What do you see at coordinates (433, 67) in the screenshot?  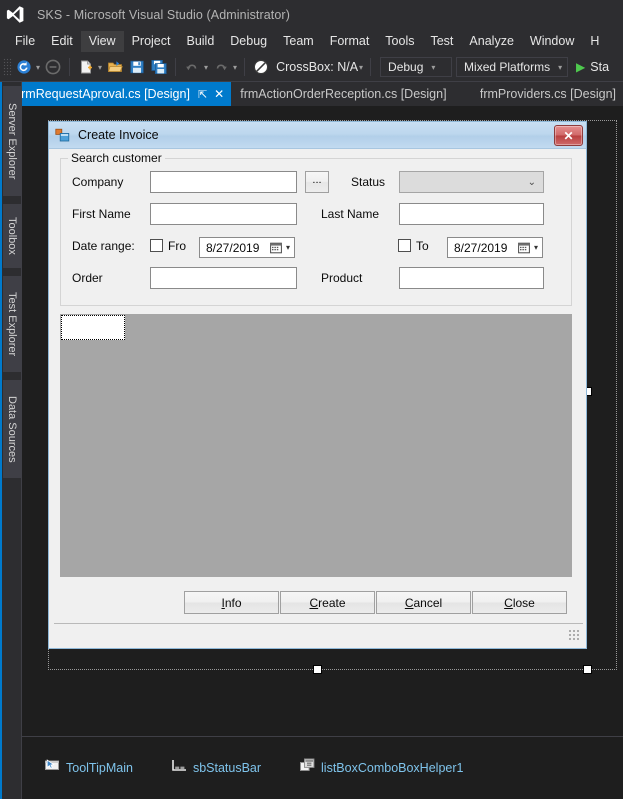 I see `chevron-down-icon: ▾` at bounding box center [433, 67].